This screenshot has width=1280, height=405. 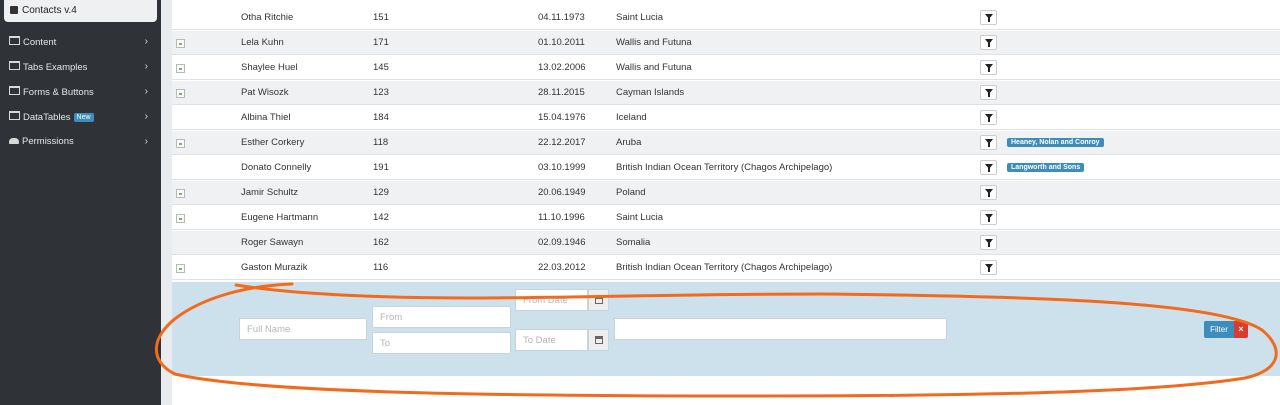 What do you see at coordinates (80, 11) in the screenshot?
I see `brand-item: Contacts v.4` at bounding box center [80, 11].